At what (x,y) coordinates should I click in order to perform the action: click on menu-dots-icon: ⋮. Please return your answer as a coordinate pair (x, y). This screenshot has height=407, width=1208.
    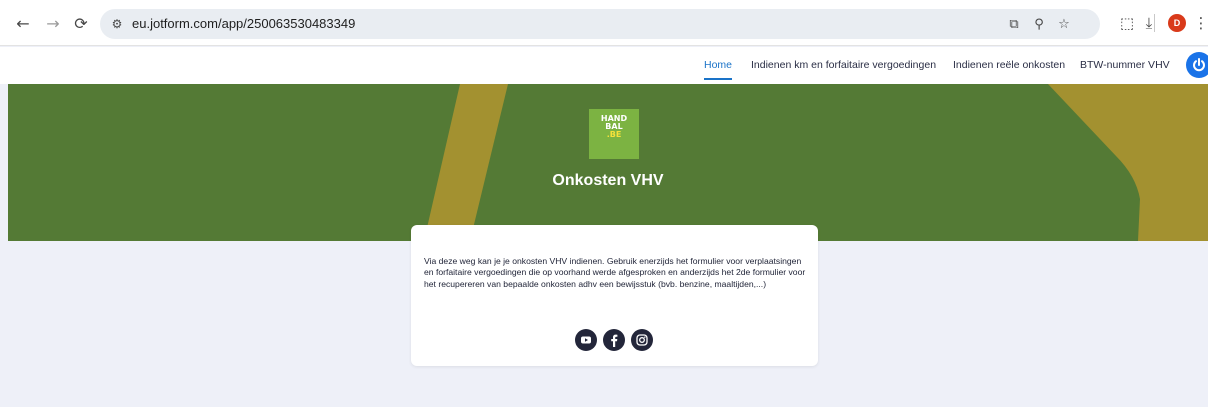
    Looking at the image, I should click on (1199, 23).